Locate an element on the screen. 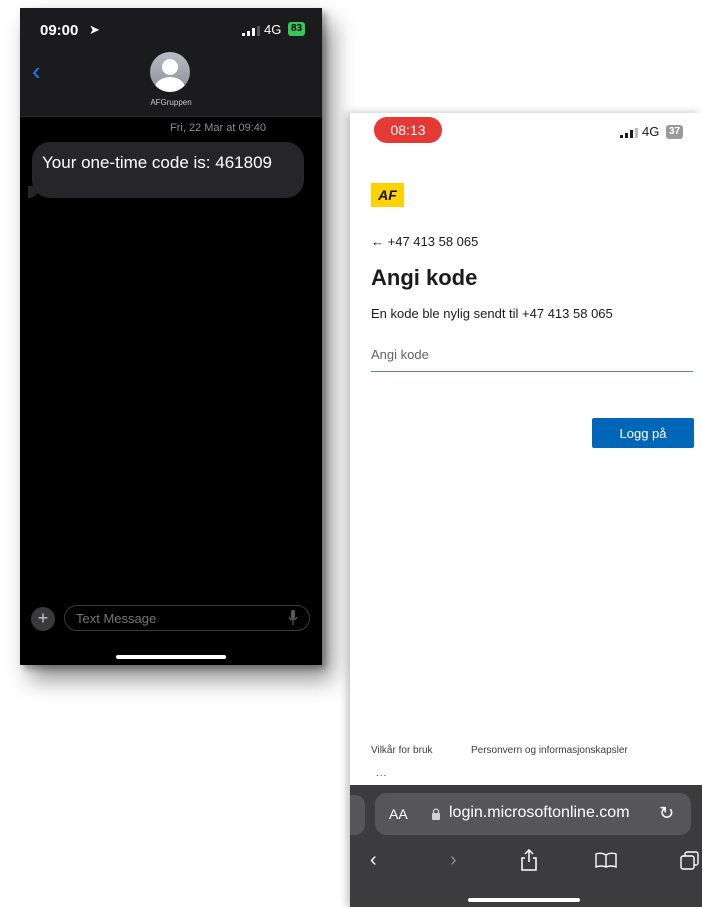  code-input is located at coordinates (532, 356).